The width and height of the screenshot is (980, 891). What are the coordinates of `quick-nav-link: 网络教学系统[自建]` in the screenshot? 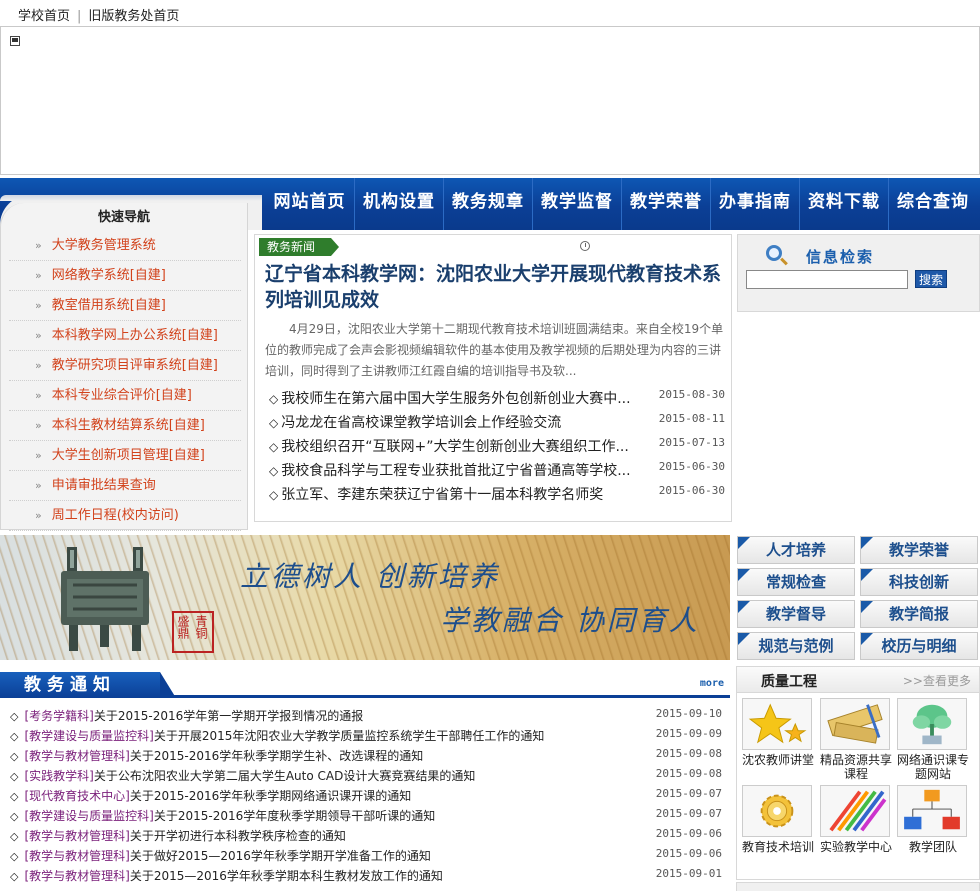 It's located at (109, 275).